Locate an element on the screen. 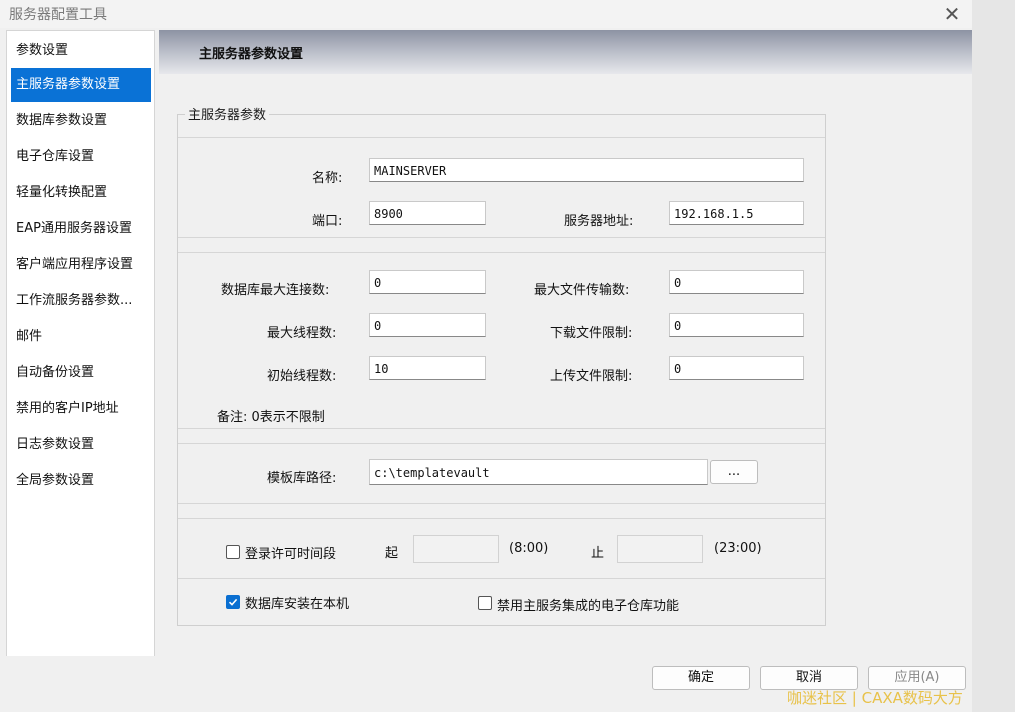 Image resolution: width=1015 pixels, height=712 pixels. checkmark-icon is located at coordinates (233, 602).